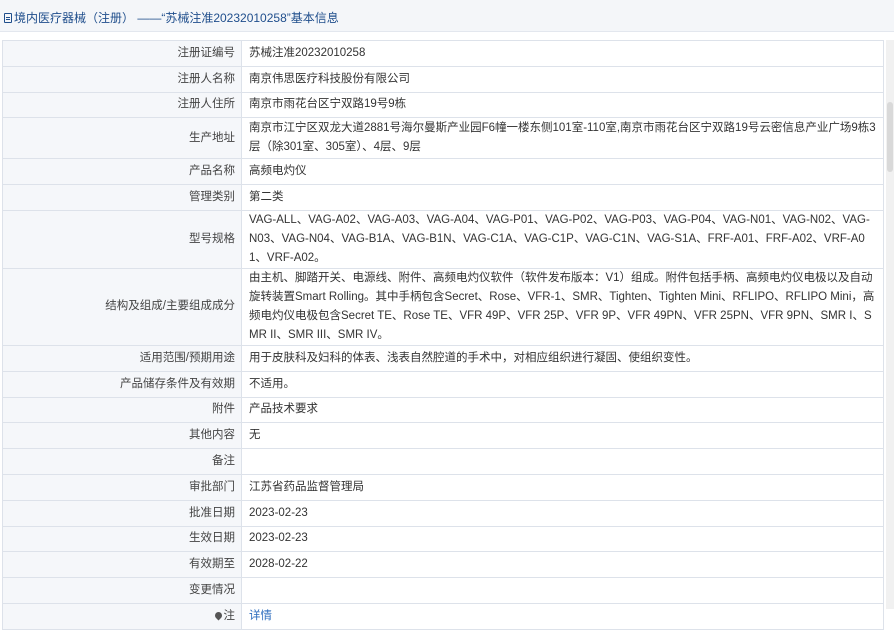 This screenshot has width=894, height=630. Describe the element at coordinates (562, 53) in the screenshot. I see `field-value: 苏械注准20232010258` at that location.